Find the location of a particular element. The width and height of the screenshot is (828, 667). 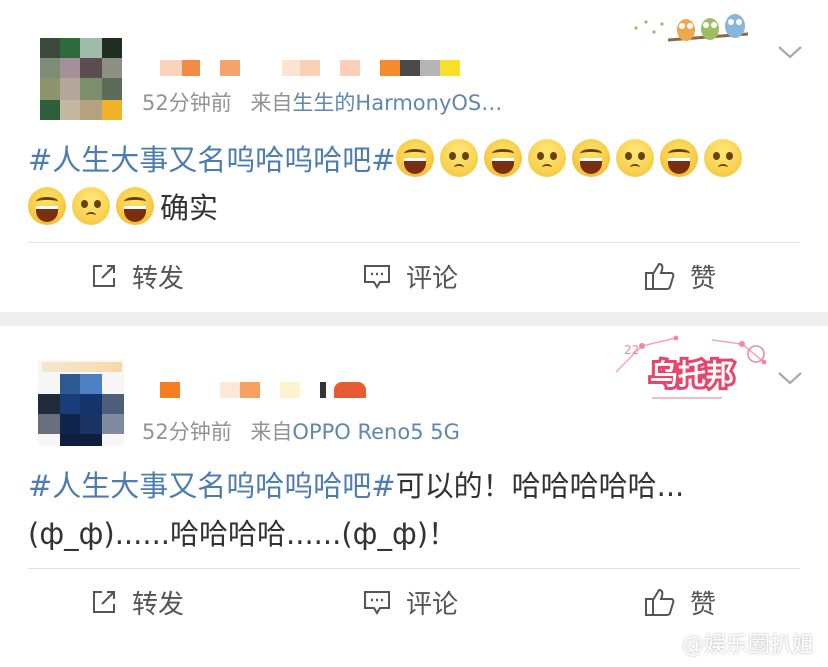

svg-text: 22 is located at coordinates (631, 350).